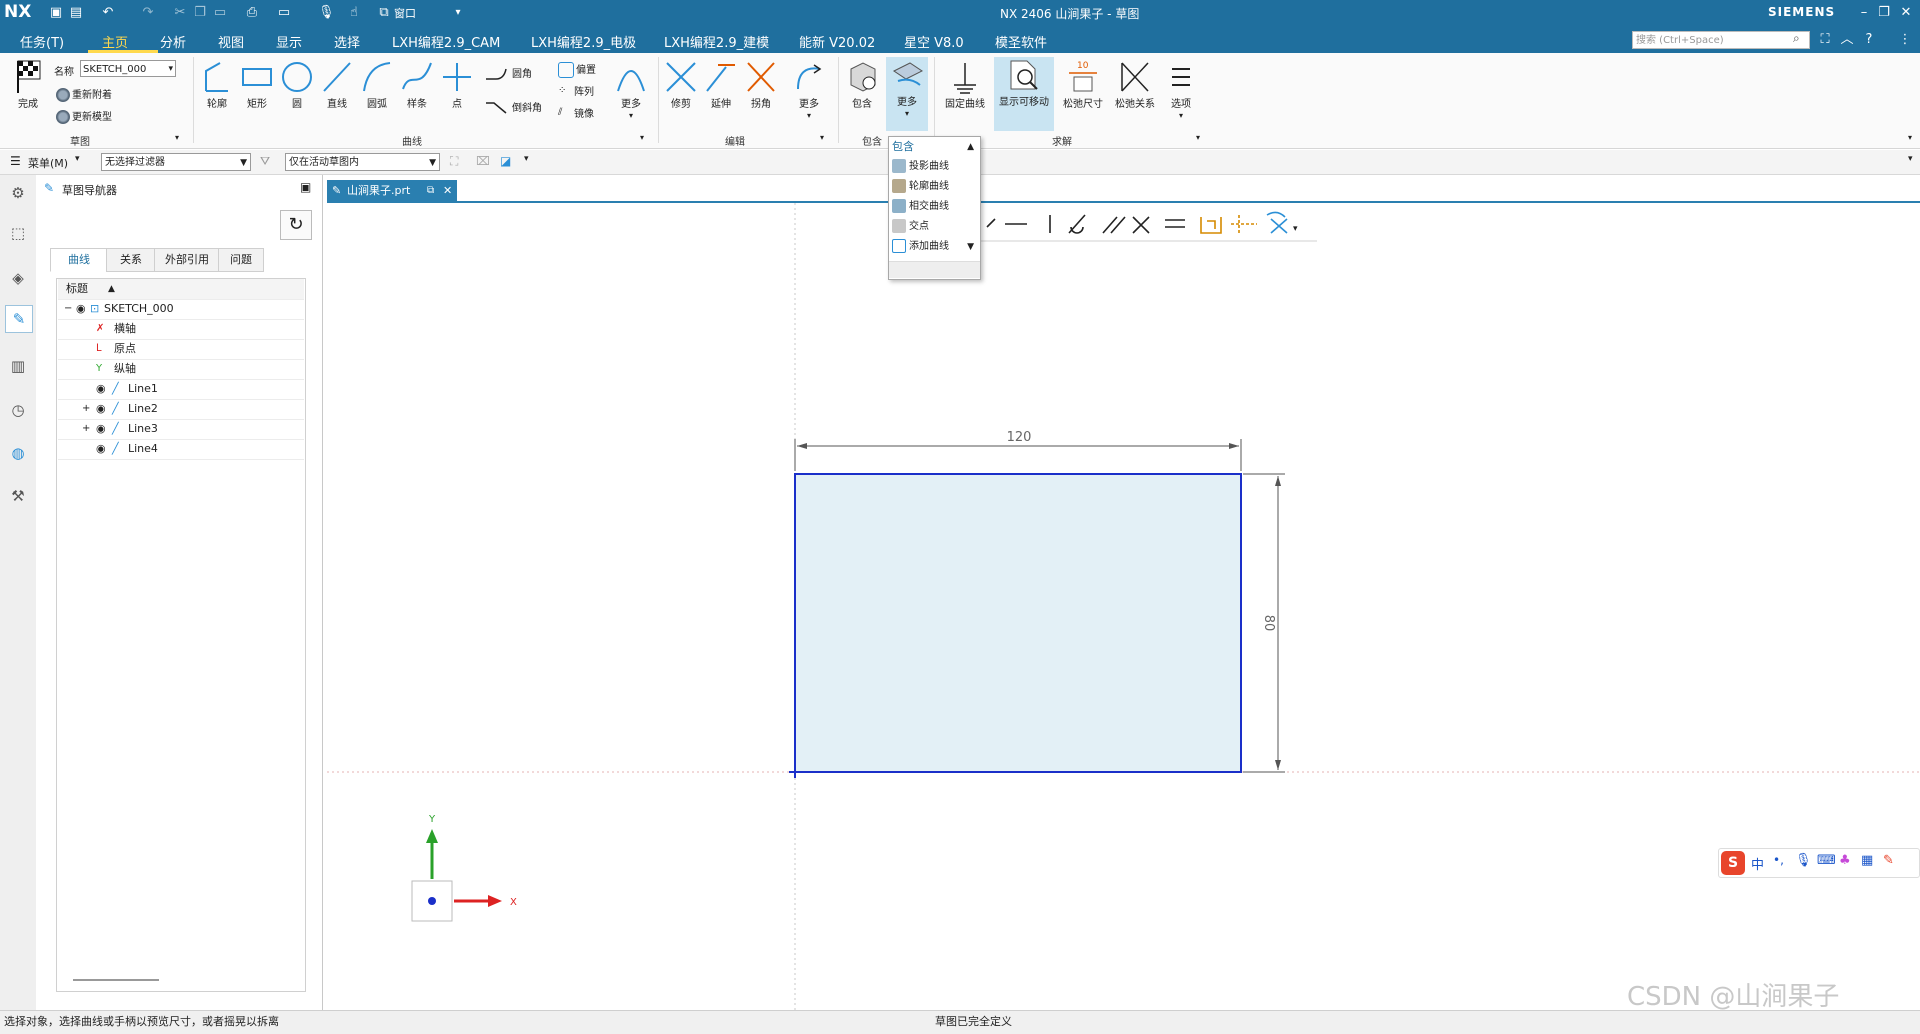  What do you see at coordinates (1114, 225) in the screenshot?
I see `parallel-icon` at bounding box center [1114, 225].